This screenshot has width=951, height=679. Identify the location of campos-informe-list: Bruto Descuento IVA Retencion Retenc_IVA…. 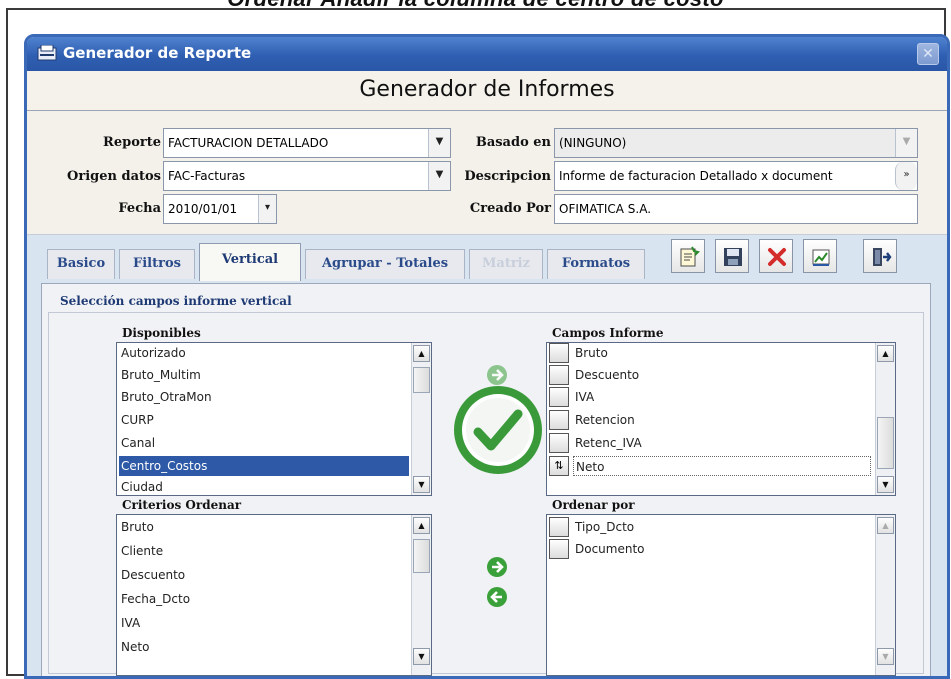
(721, 419).